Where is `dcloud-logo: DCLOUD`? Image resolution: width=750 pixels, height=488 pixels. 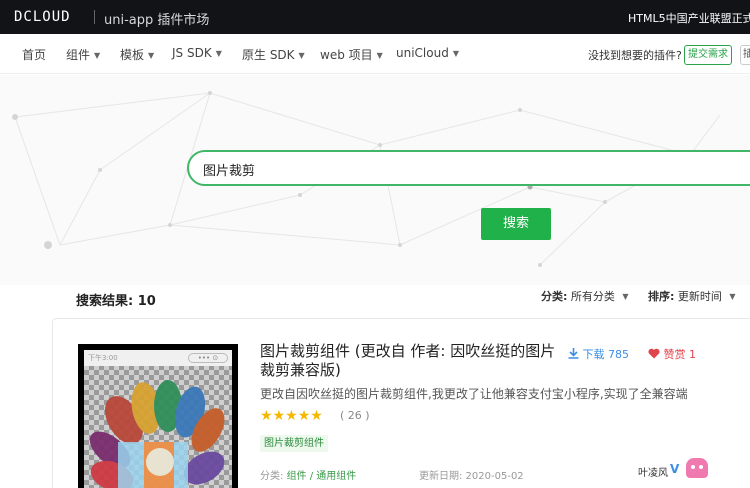
dcloud-logo: DCLOUD is located at coordinates (42, 17).